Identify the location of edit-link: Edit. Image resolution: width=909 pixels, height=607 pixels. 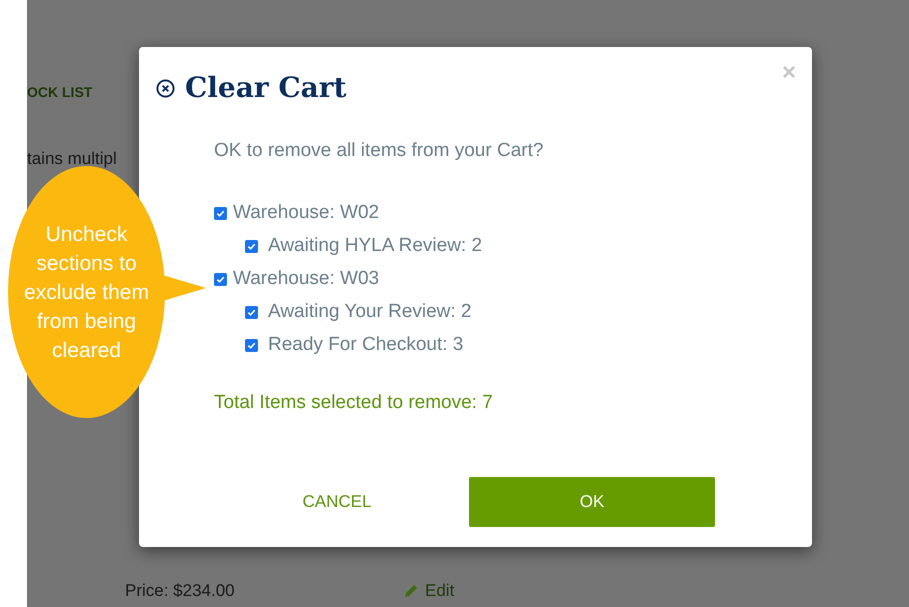
(428, 591).